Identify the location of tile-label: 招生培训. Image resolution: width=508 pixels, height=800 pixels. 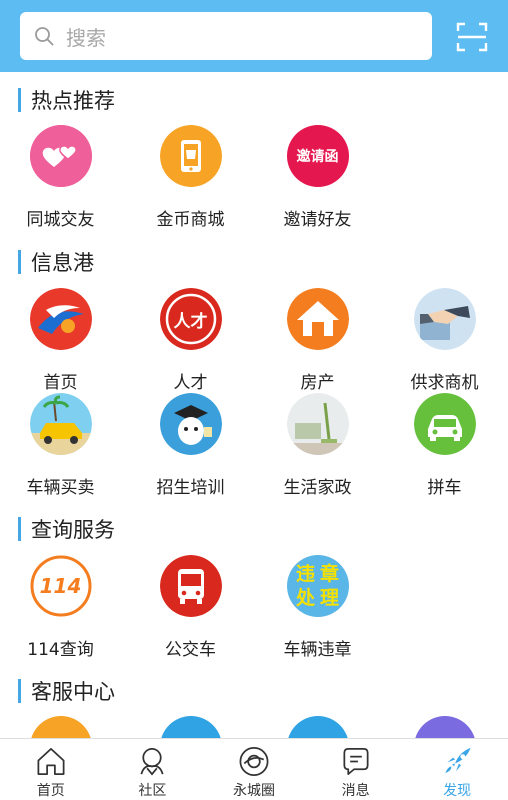
(190, 488).